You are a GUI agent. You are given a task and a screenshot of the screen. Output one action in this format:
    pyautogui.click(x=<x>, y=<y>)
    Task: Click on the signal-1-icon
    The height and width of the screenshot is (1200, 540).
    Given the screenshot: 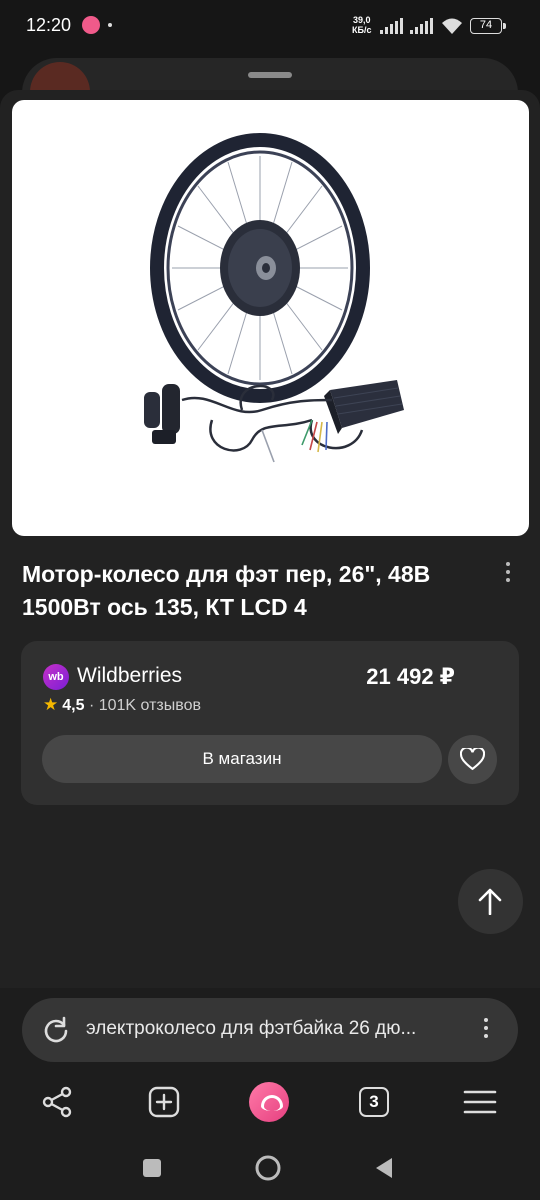 What is the action you would take?
    pyautogui.click(x=392, y=26)
    